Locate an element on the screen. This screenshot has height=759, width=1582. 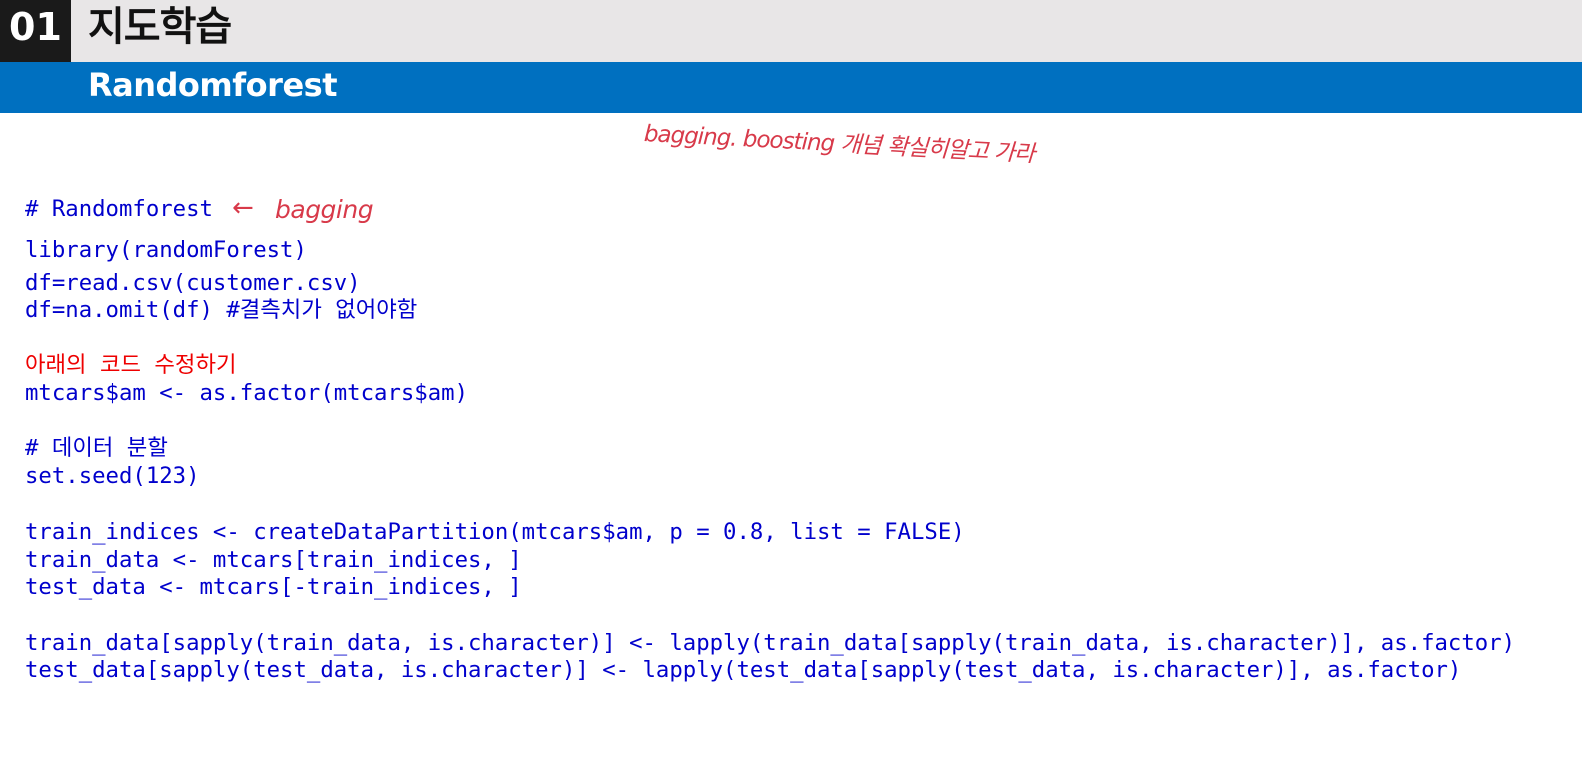
code-line-train-data: train_data <- mtcars[train_indices, ] is located at coordinates (273, 560).